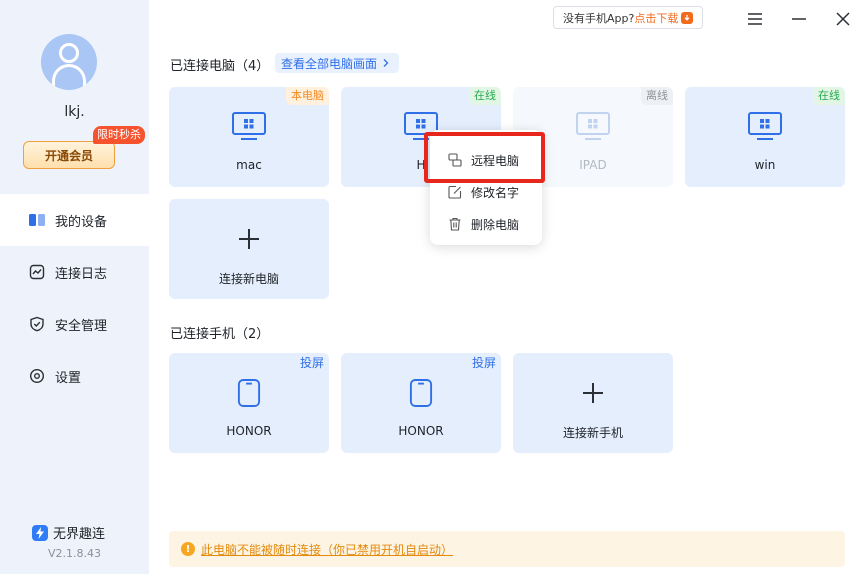 This screenshot has height=574, width=862. I want to click on menu-item-remote-computer: 远程电脑, so click(486, 160).